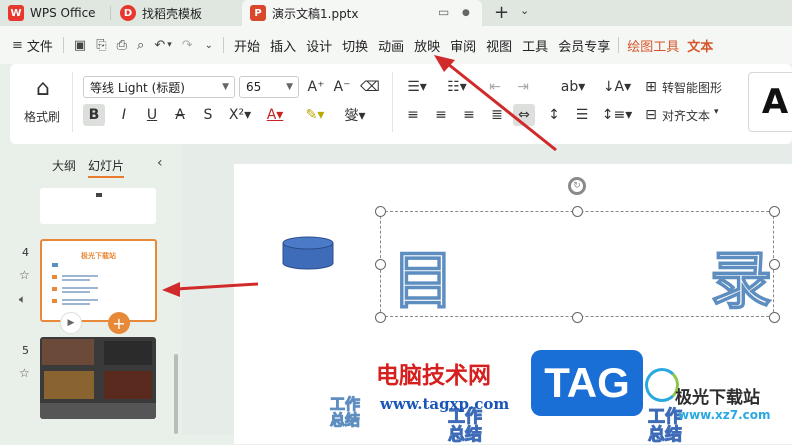  Describe the element at coordinates (283, 45) in the screenshot. I see `menu-insert: 插入` at that location.